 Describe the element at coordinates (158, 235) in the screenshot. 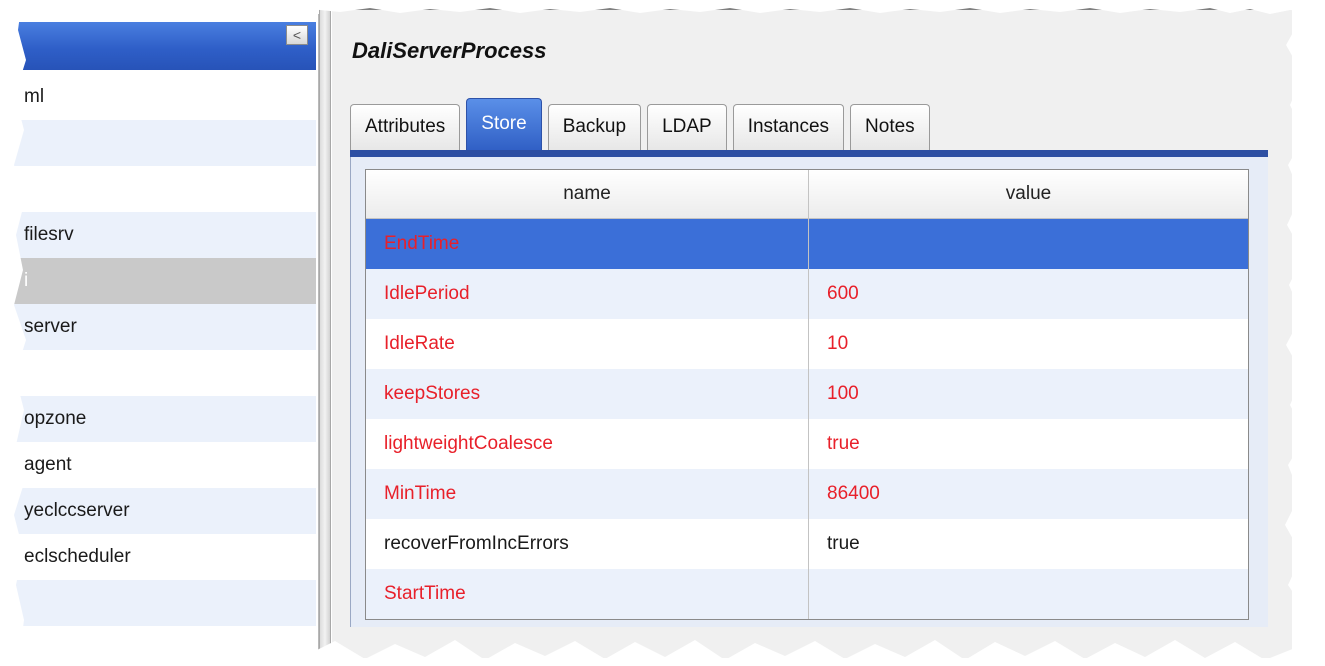

I see `list-item: filesrv` at that location.